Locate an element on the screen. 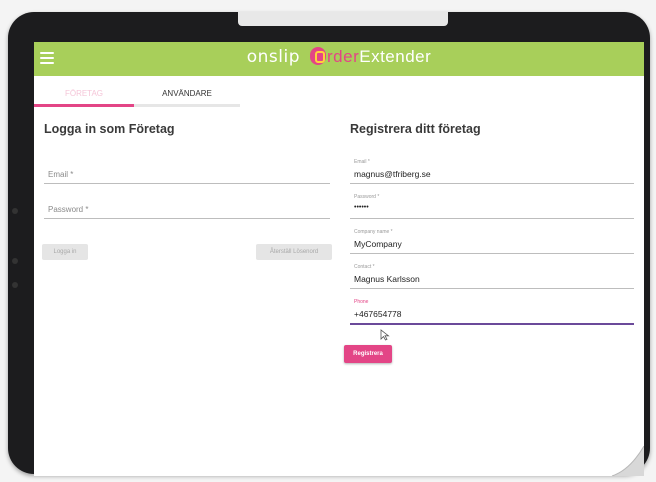 Image resolution: width=656 pixels, height=482 pixels. register-password-value: •••••• is located at coordinates (361, 207).